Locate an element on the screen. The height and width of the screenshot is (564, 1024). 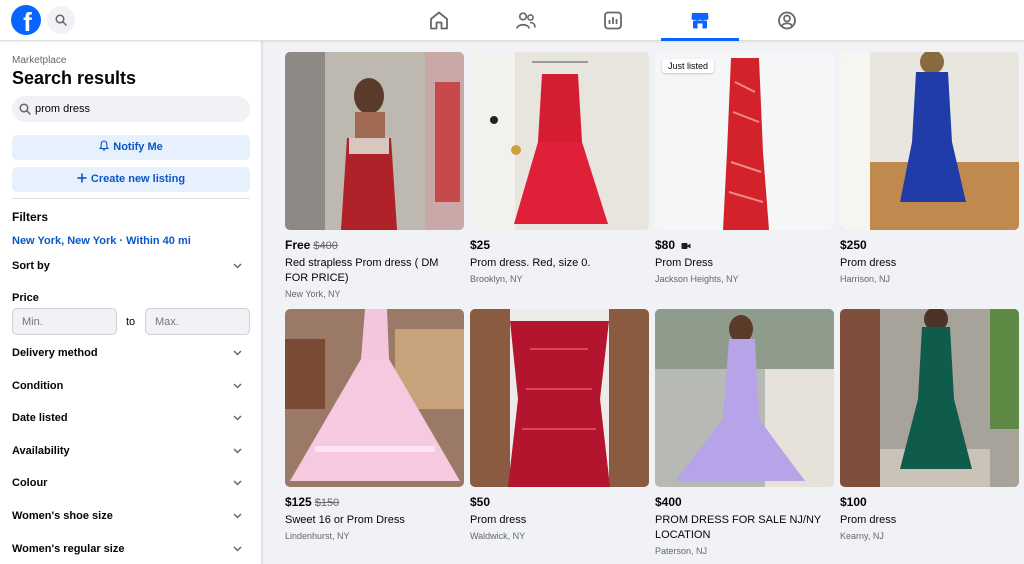
breadcrumb: Marketplace is located at coordinates (39, 60).